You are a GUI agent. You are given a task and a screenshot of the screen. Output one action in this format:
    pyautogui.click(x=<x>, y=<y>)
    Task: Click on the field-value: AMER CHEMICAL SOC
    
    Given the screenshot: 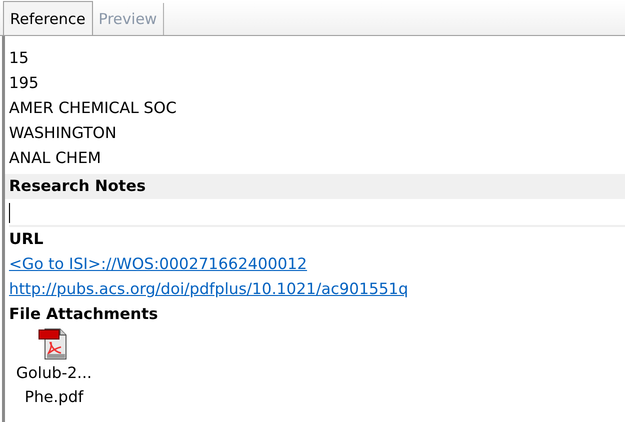 What is the action you would take?
    pyautogui.click(x=93, y=108)
    